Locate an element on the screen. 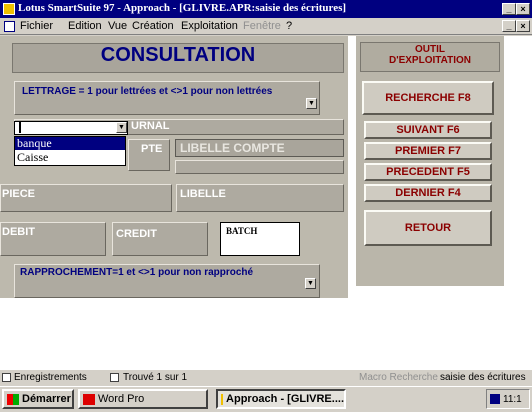 This screenshot has height=412, width=532. status-macro: Macro Recherche is located at coordinates (398, 377).